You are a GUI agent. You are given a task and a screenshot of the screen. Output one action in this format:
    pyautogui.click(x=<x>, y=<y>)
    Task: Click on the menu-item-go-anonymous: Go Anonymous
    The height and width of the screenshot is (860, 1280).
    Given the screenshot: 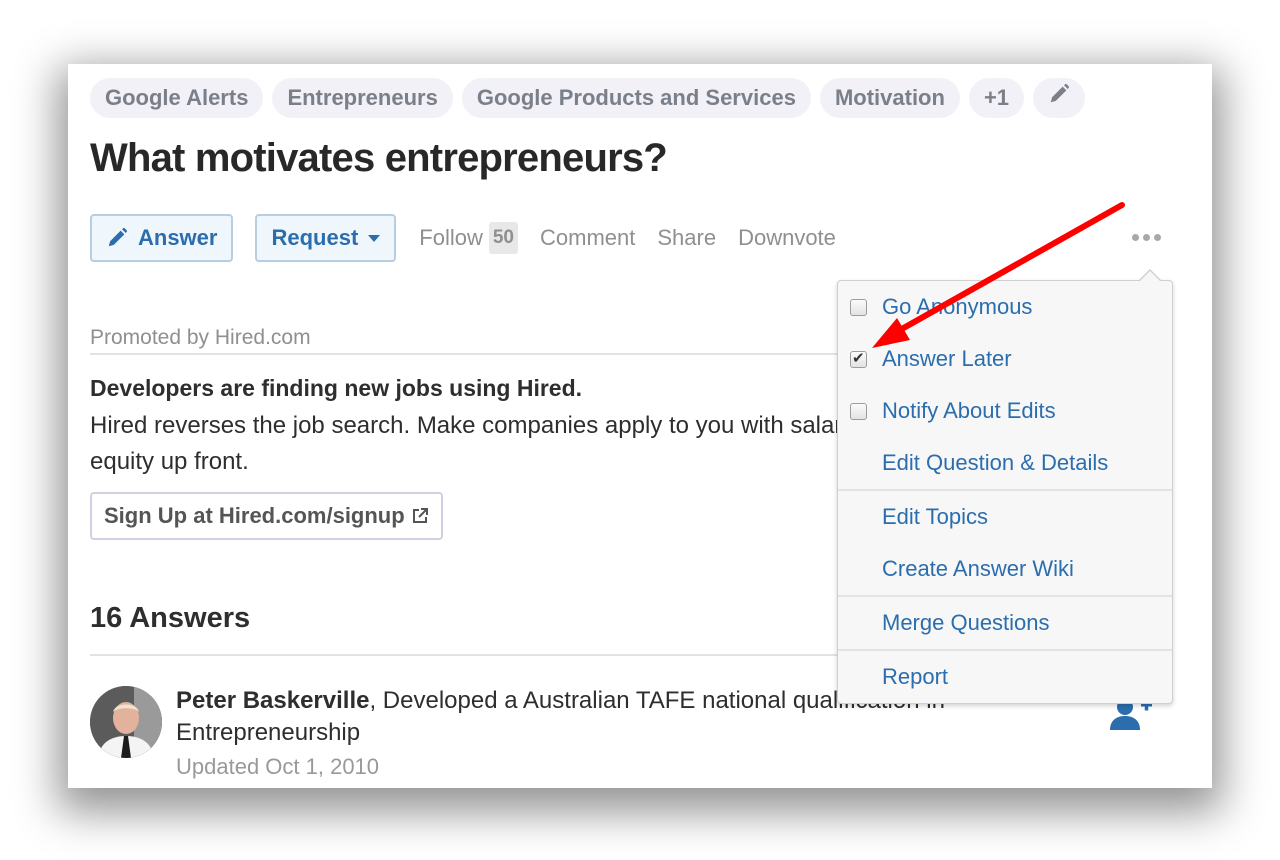 What is the action you would take?
    pyautogui.click(x=1005, y=307)
    